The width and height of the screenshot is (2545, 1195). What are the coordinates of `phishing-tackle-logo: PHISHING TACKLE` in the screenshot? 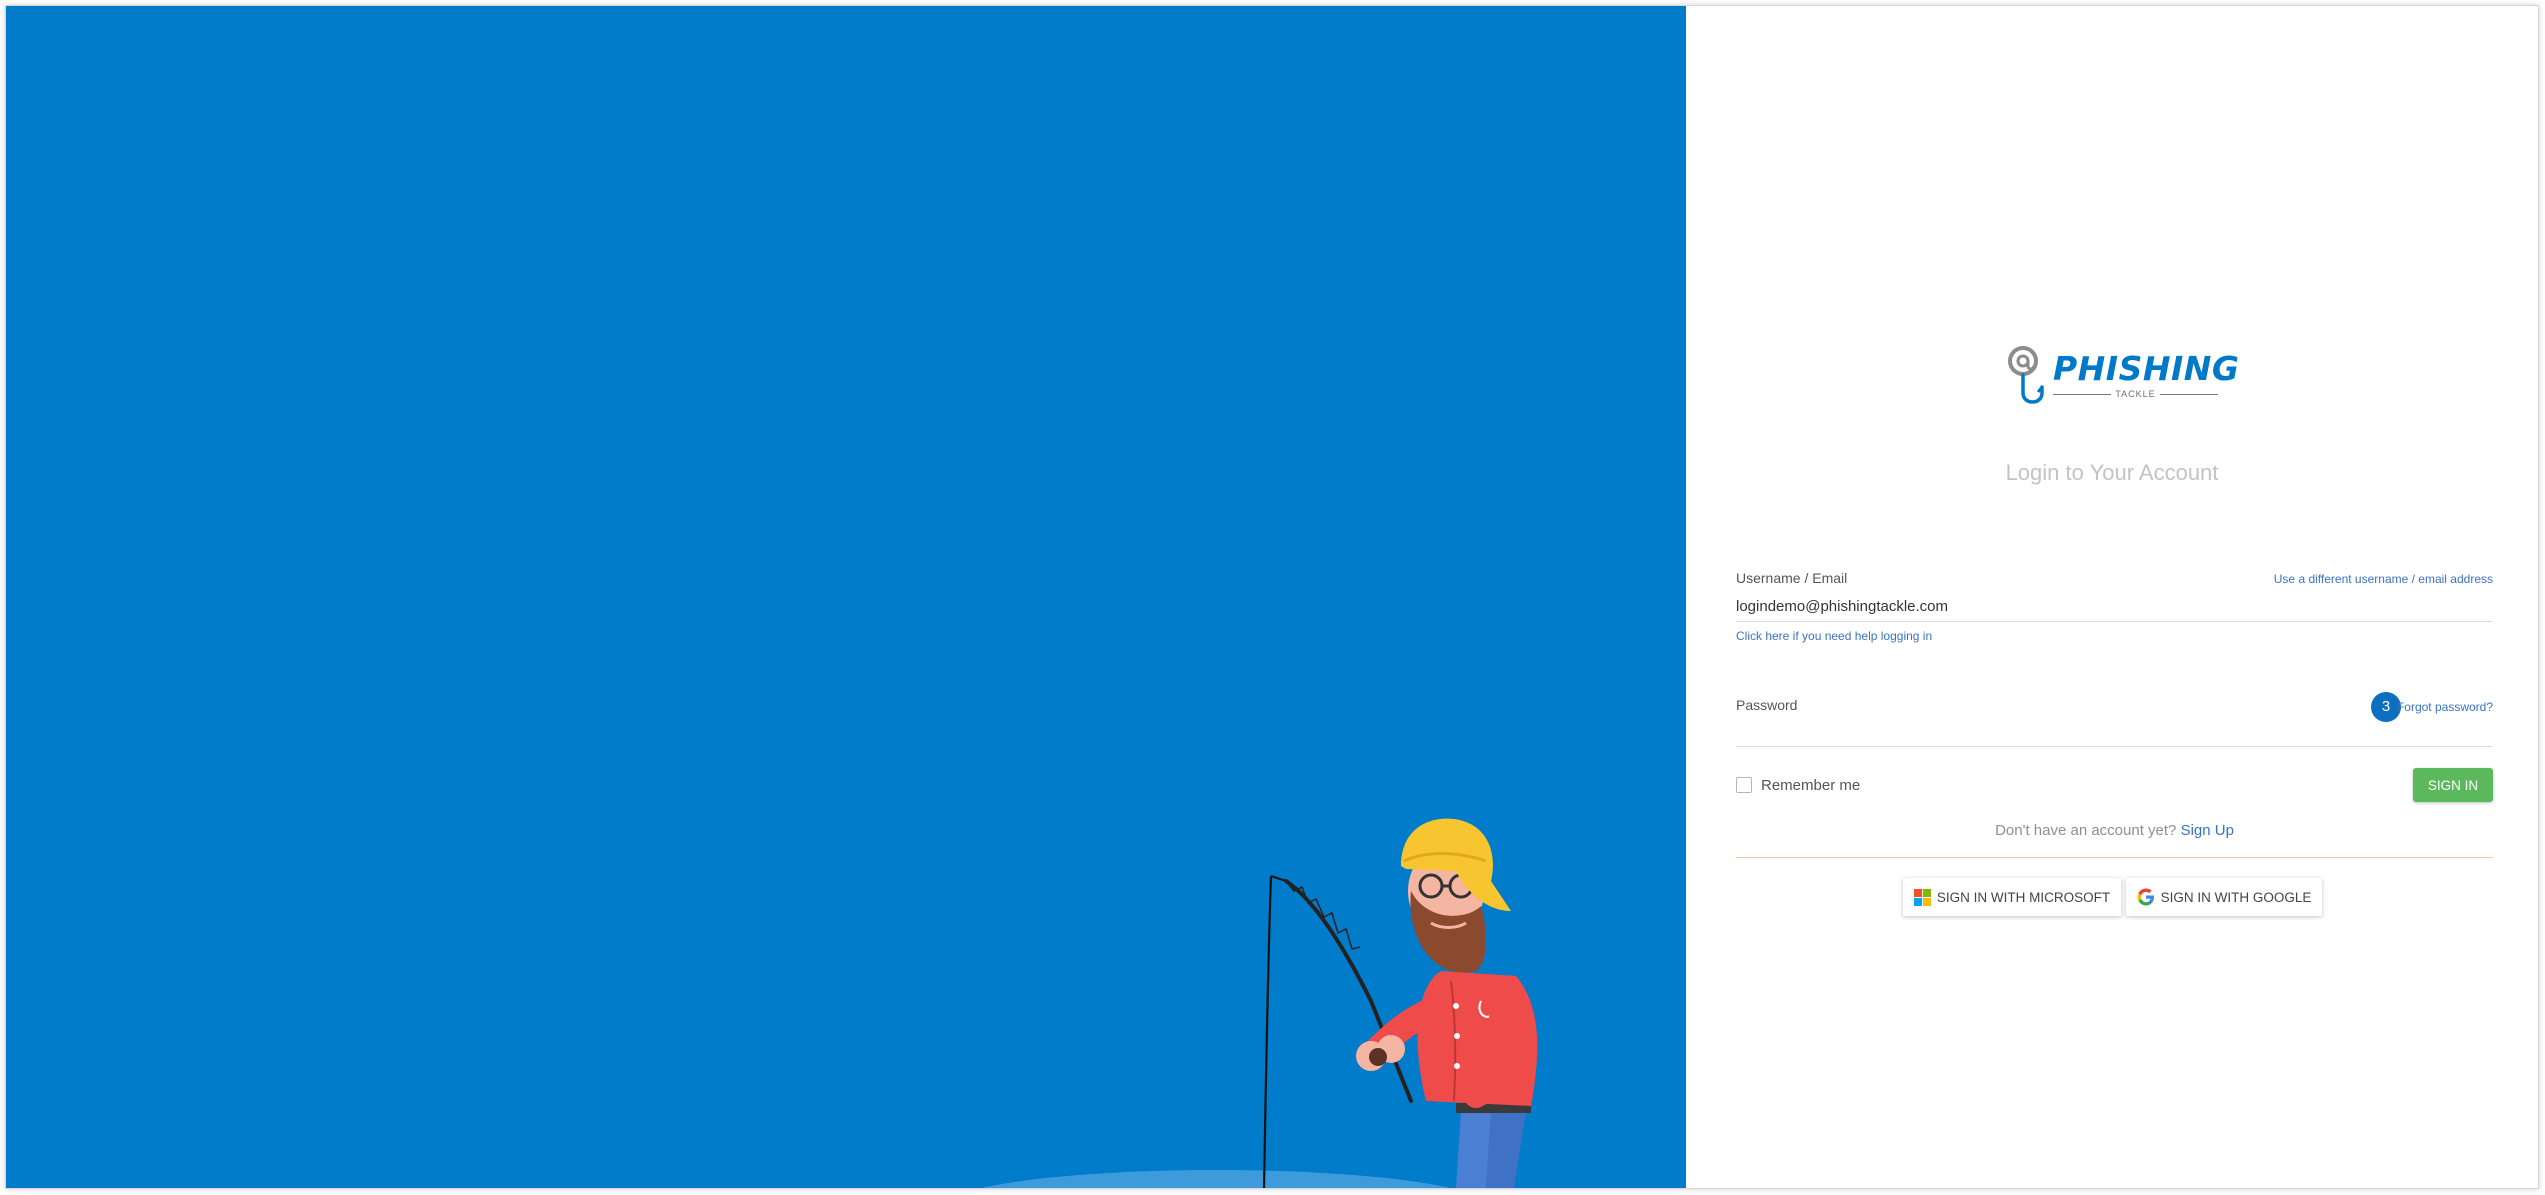 It's located at (2122, 379).